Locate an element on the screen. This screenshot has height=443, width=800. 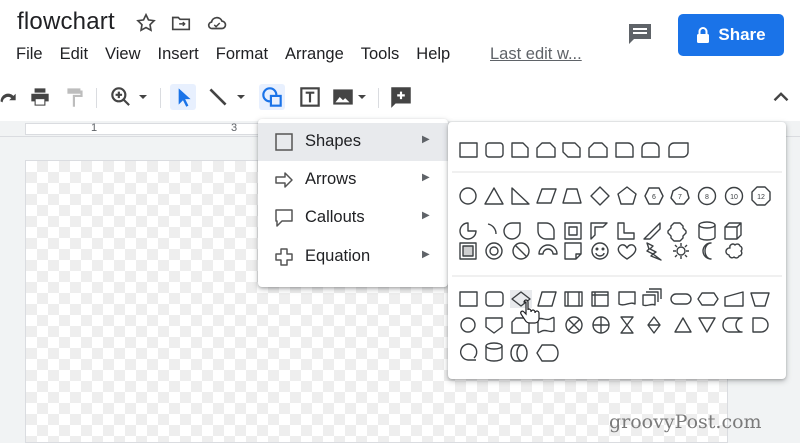
shape-cloud-icon is located at coordinates (734, 251).